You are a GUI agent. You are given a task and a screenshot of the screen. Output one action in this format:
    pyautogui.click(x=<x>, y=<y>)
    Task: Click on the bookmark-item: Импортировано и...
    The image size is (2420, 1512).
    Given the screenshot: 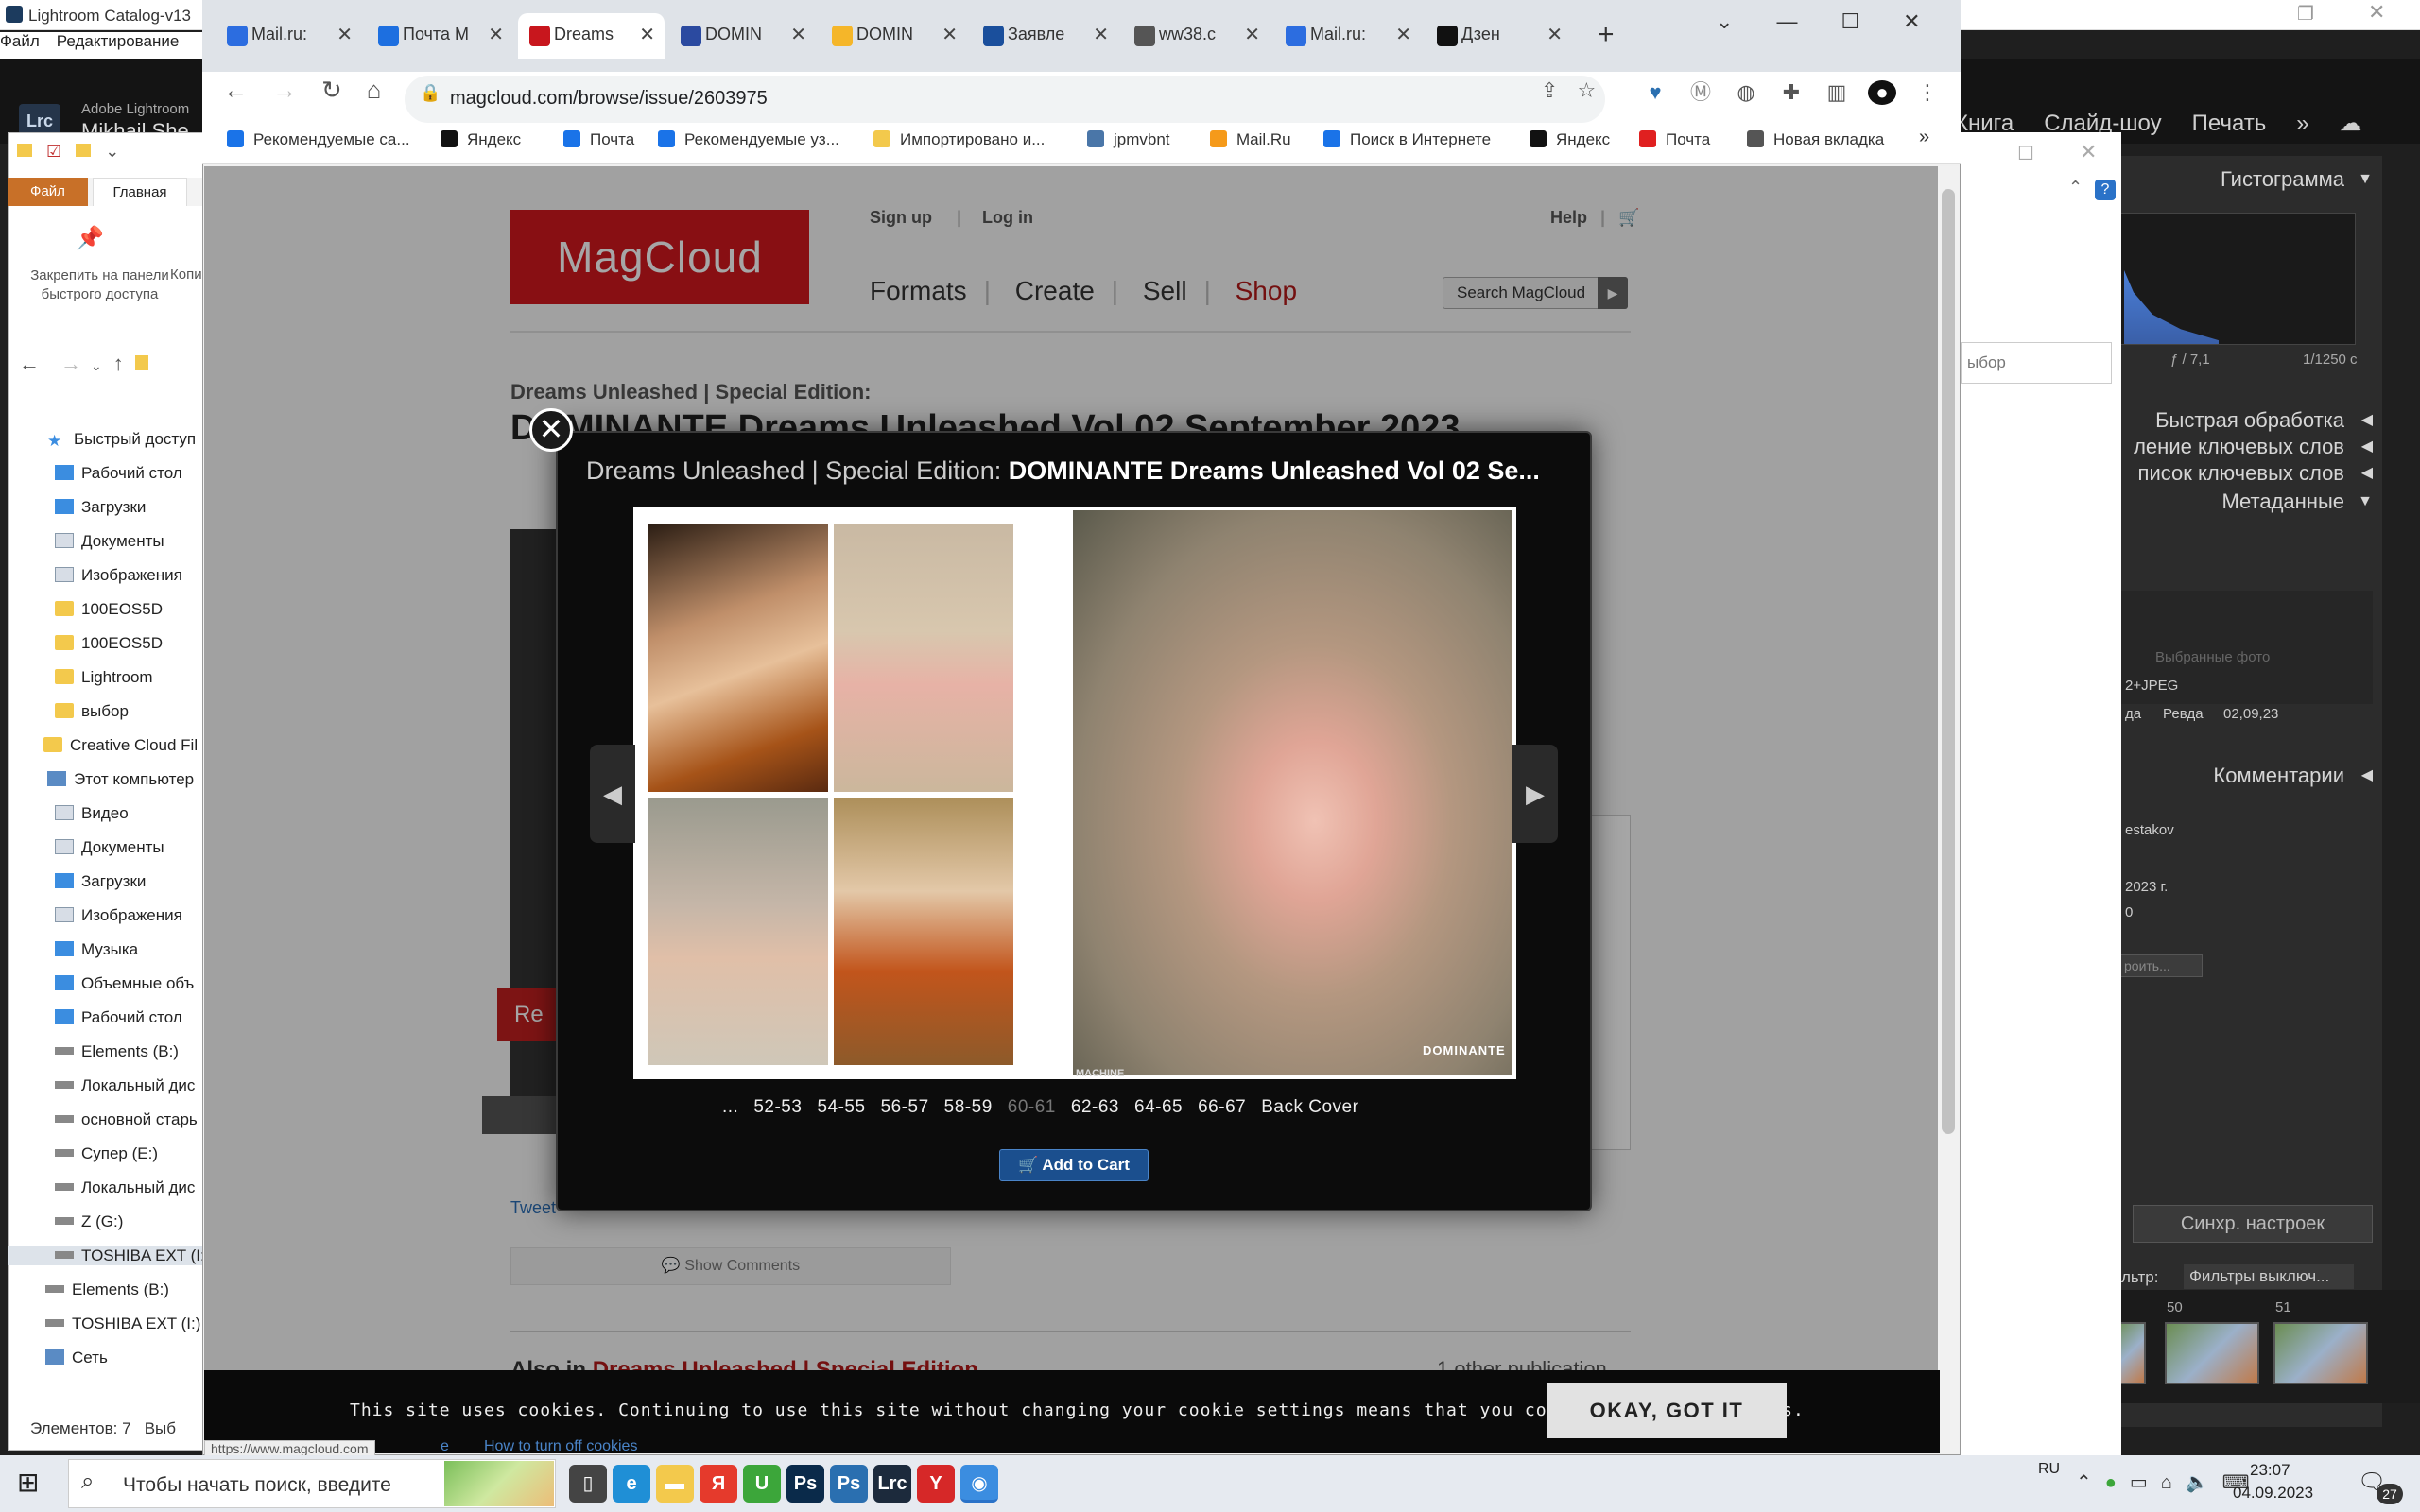 What is the action you would take?
    pyautogui.click(x=959, y=139)
    